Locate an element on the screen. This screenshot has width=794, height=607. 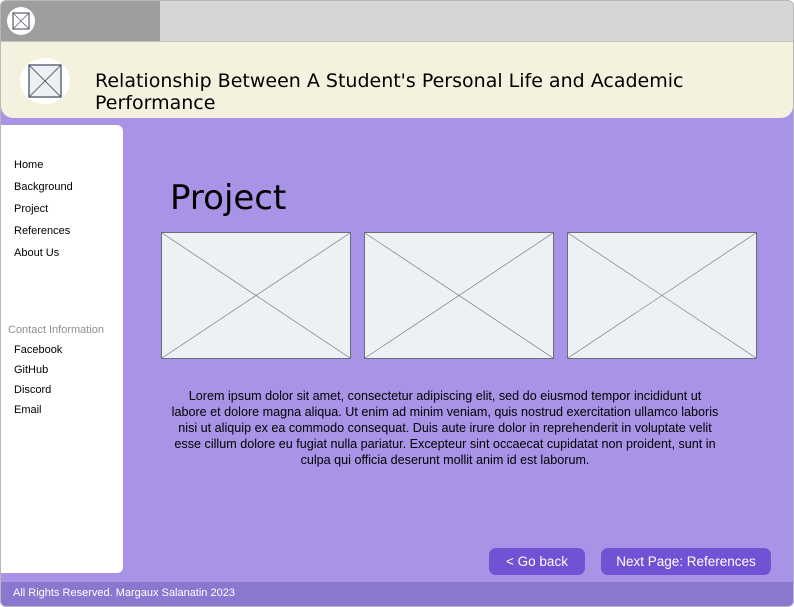
contact-heading: Contact Information is located at coordinates (56, 330).